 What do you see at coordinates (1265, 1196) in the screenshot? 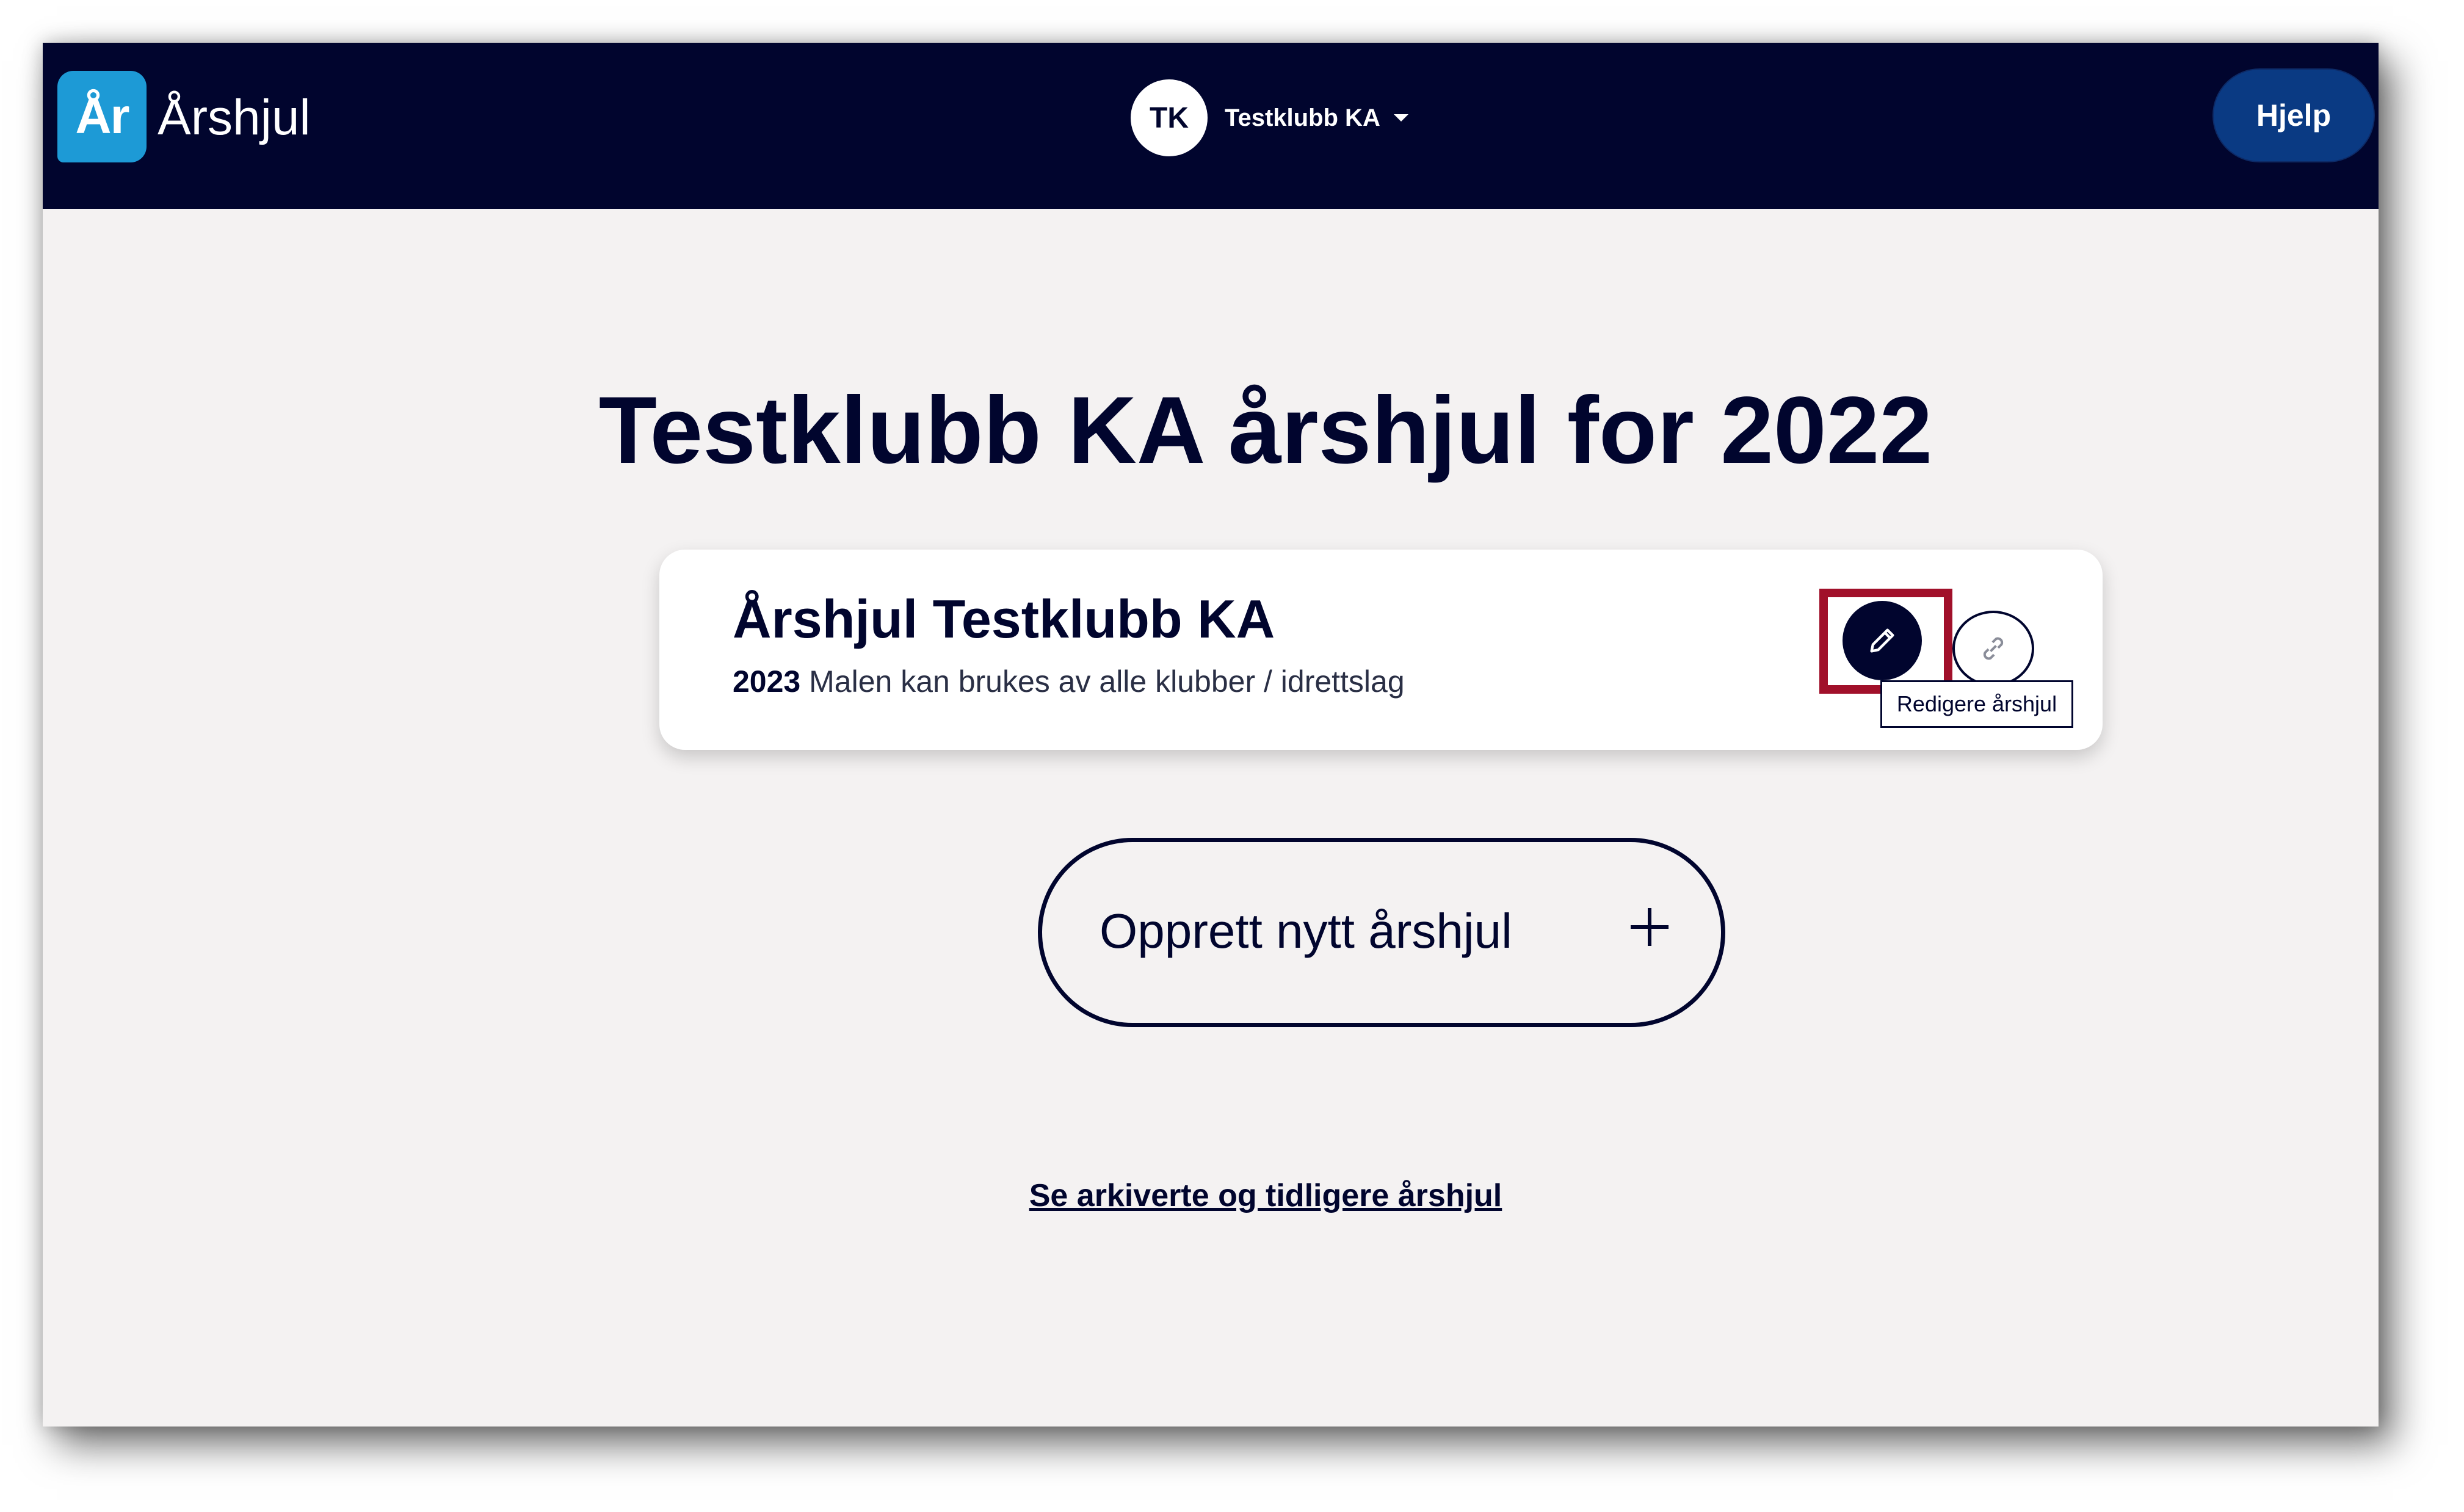
I see `archive-link-text: Se arkiverte og tidligere årshjul` at bounding box center [1265, 1196].